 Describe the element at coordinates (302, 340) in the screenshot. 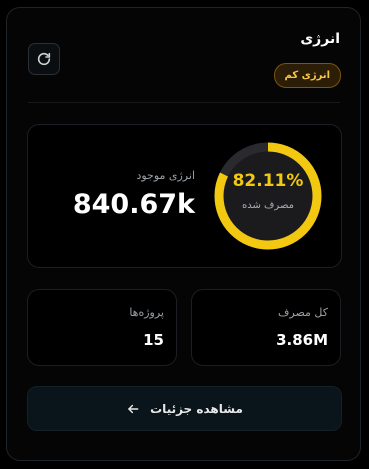

I see `total-consumption-value: 3.86M` at that location.